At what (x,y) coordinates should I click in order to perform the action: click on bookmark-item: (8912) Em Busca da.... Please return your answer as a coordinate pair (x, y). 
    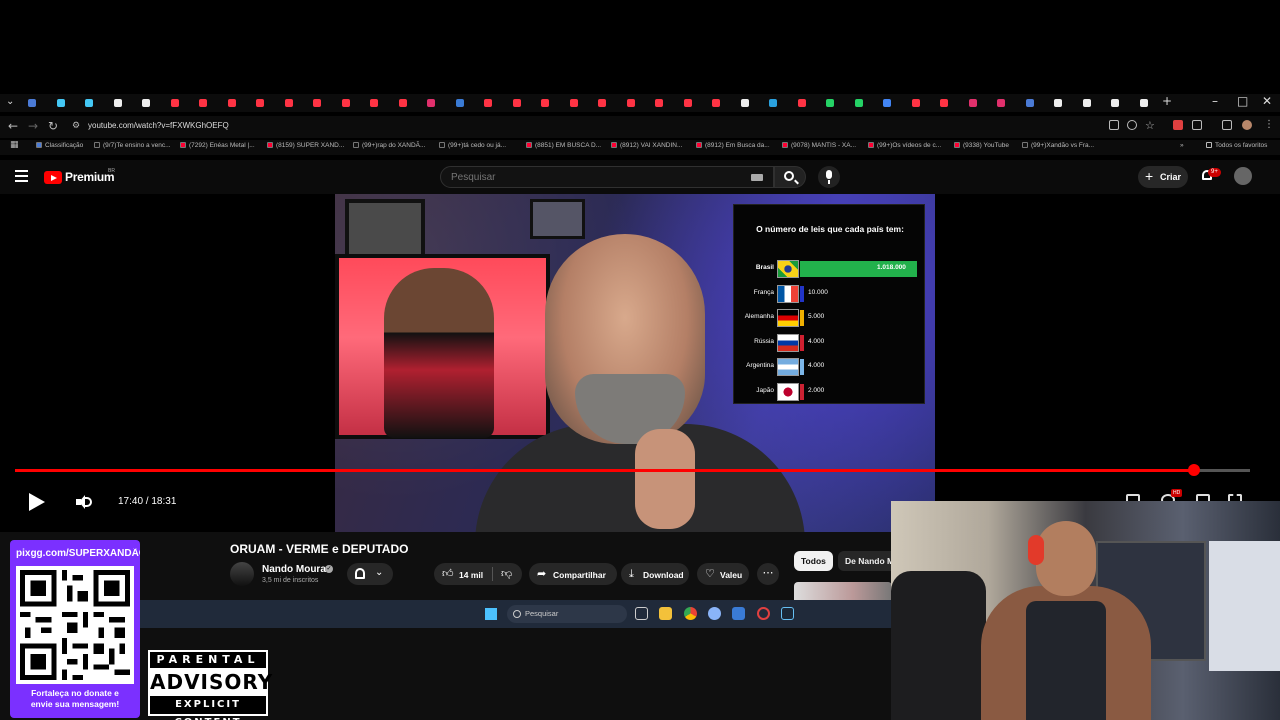
    Looking at the image, I should click on (733, 145).